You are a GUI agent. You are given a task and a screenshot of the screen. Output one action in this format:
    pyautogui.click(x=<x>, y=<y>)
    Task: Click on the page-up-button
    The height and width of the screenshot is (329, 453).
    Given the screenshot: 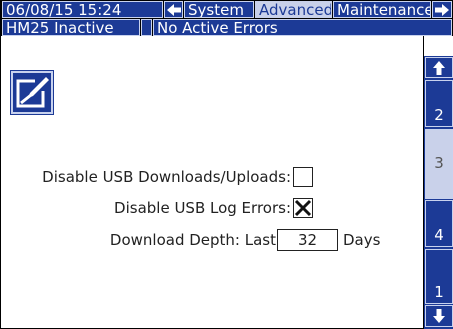 What is the action you would take?
    pyautogui.click(x=439, y=67)
    